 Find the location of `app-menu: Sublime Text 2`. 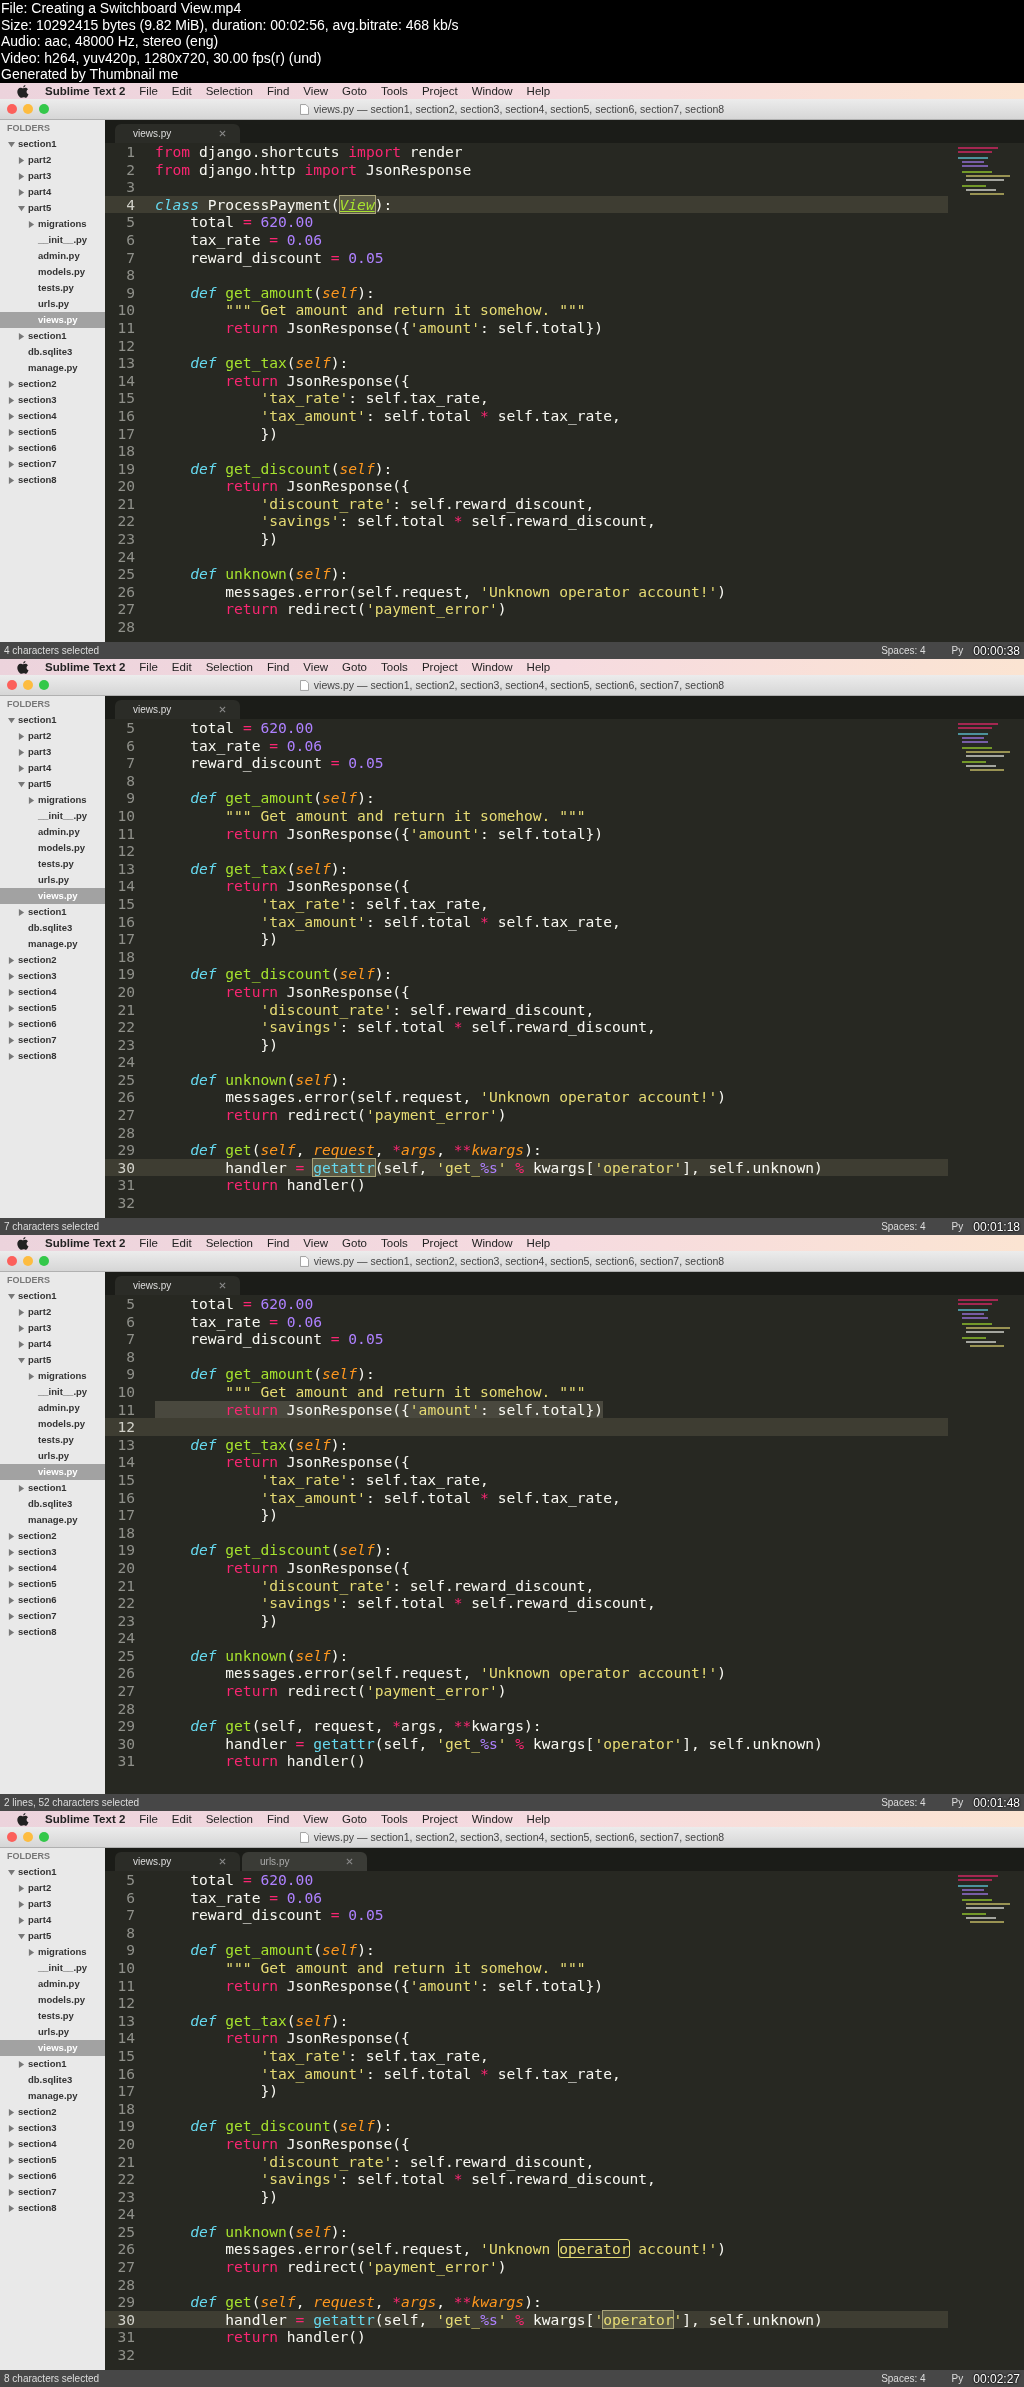

app-menu: Sublime Text 2 is located at coordinates (85, 667).